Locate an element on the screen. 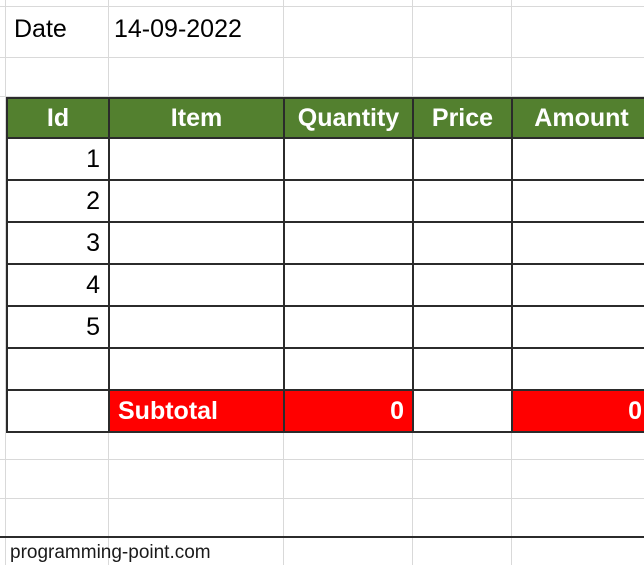 The image size is (644, 565). subtotal-quantity: 0 is located at coordinates (348, 411).